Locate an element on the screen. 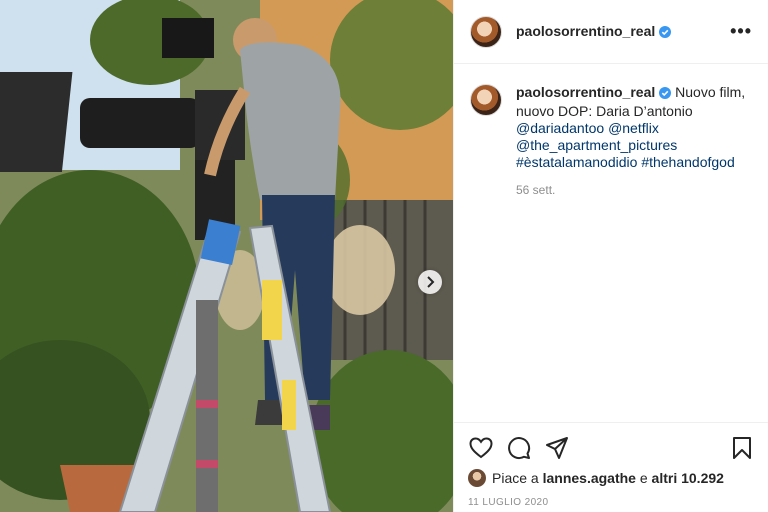 The image size is (768, 512). hashtag-link: #èstatalamanodidio is located at coordinates (576, 162).